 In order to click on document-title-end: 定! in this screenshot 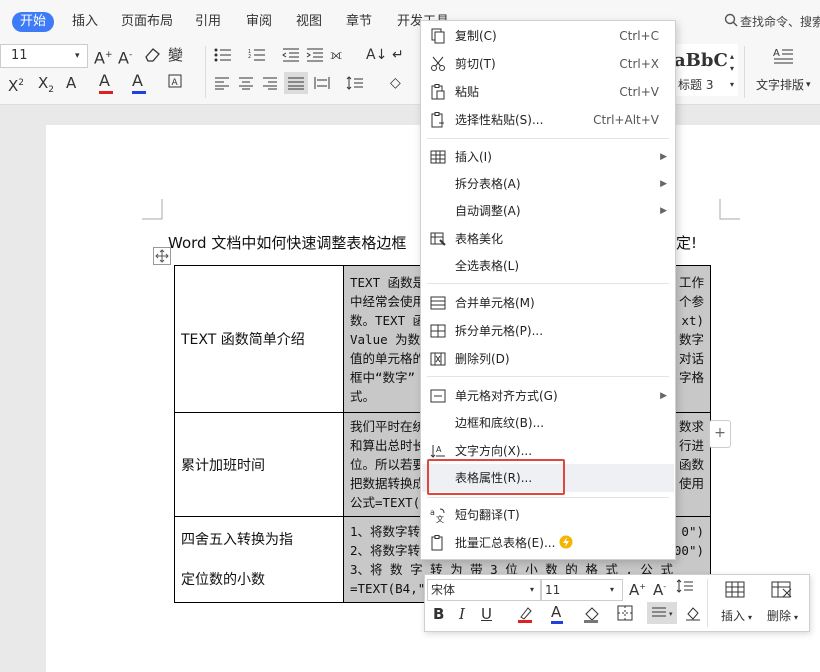, I will do `click(687, 243)`.